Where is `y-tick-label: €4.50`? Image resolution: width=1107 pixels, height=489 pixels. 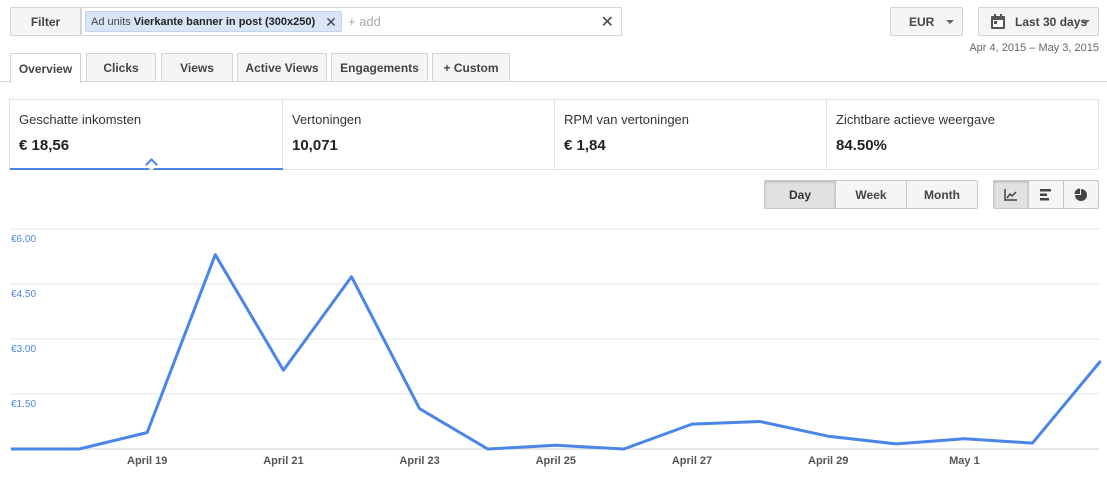 y-tick-label: €4.50 is located at coordinates (23, 294).